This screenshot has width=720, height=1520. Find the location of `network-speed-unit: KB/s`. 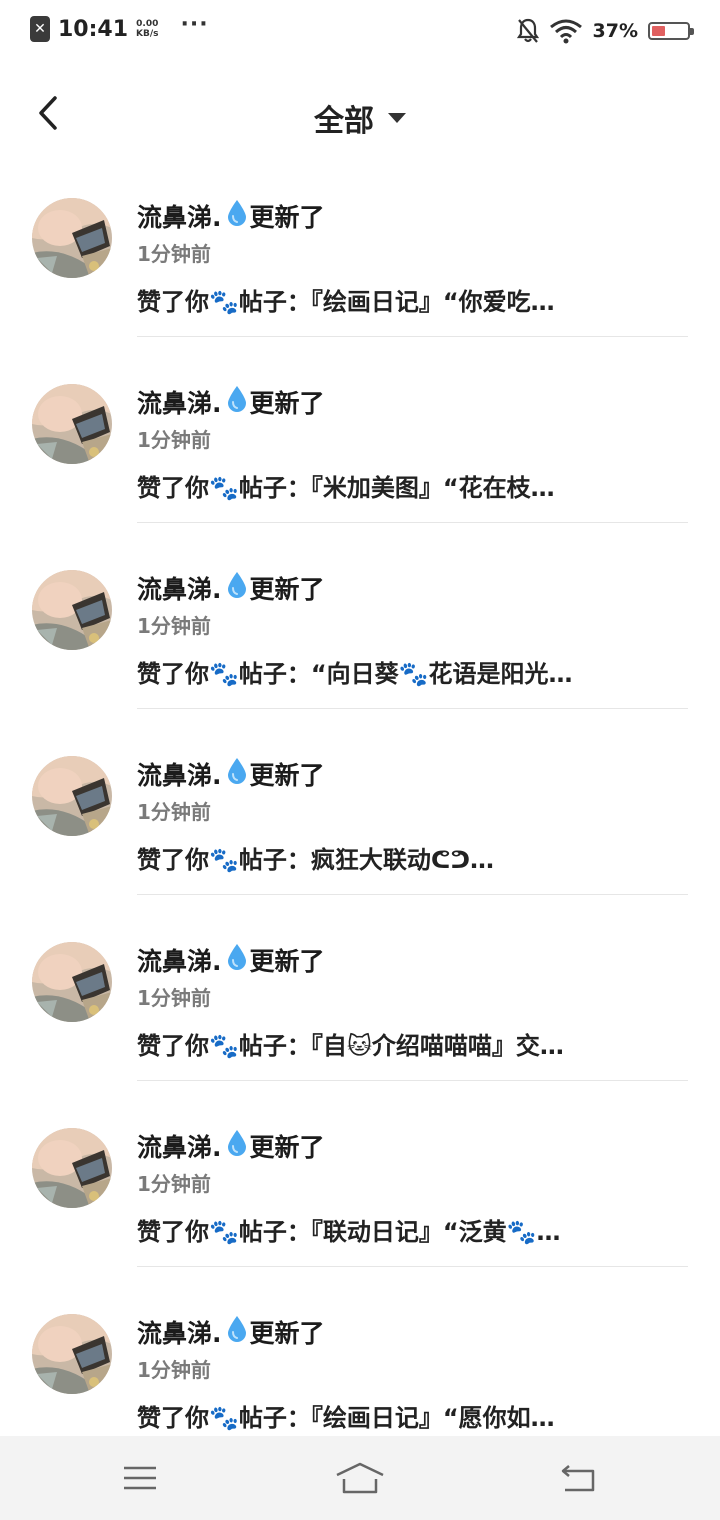

network-speed-unit: KB/s is located at coordinates (147, 34).